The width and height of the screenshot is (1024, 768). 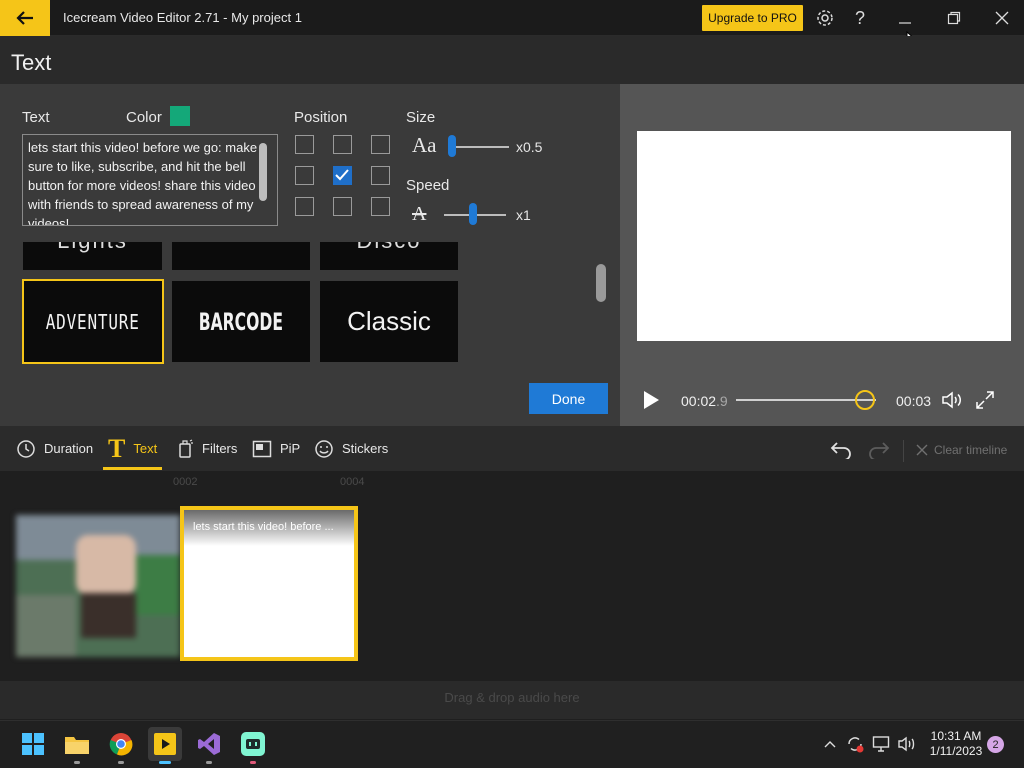 I want to click on clip-ground, so click(x=46, y=626).